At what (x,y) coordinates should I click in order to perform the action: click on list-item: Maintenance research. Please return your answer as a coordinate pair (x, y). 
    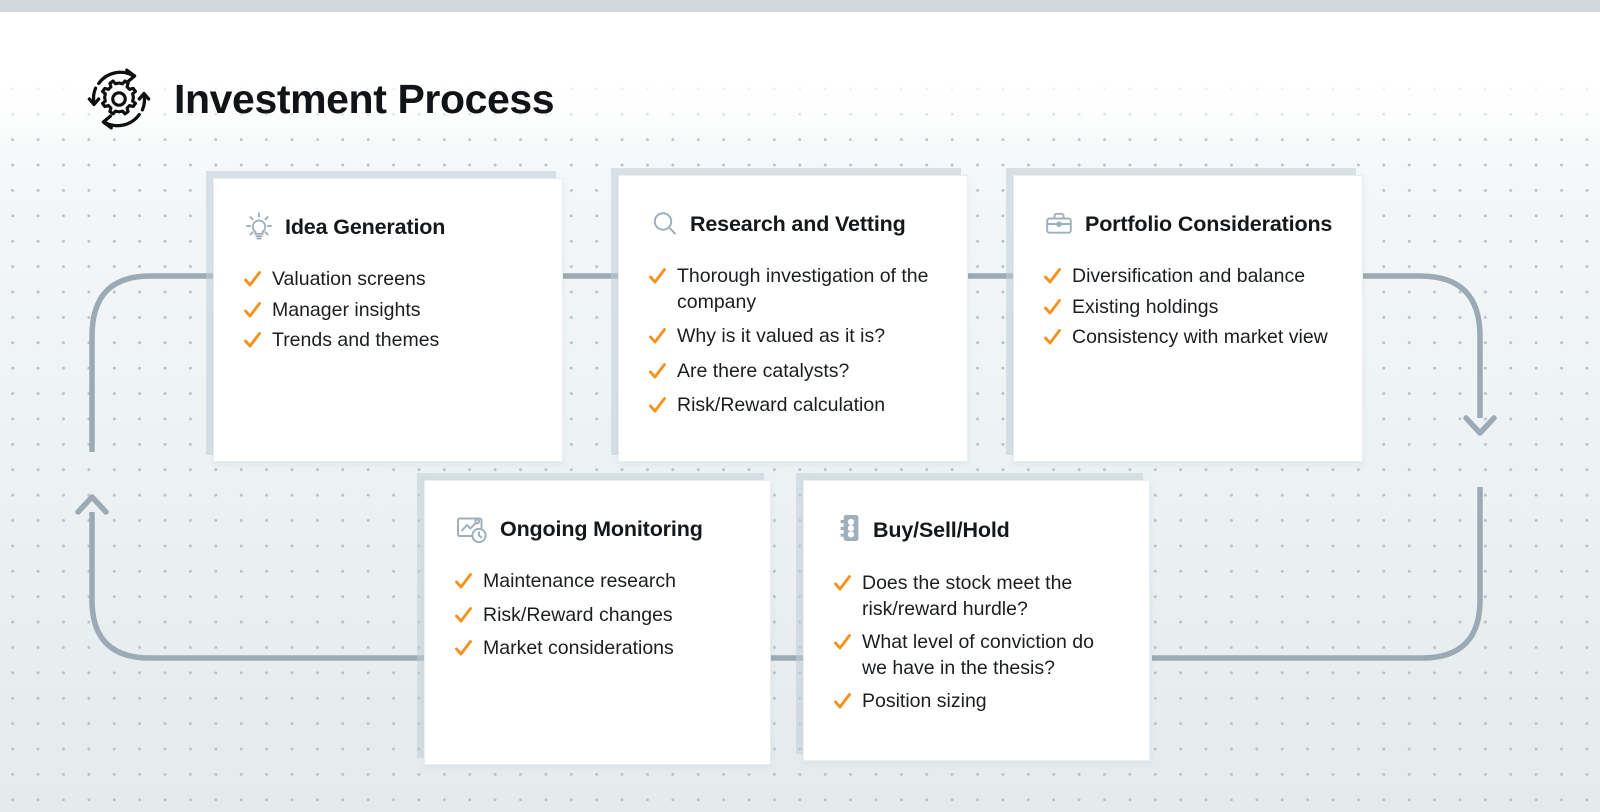
    Looking at the image, I should click on (599, 582).